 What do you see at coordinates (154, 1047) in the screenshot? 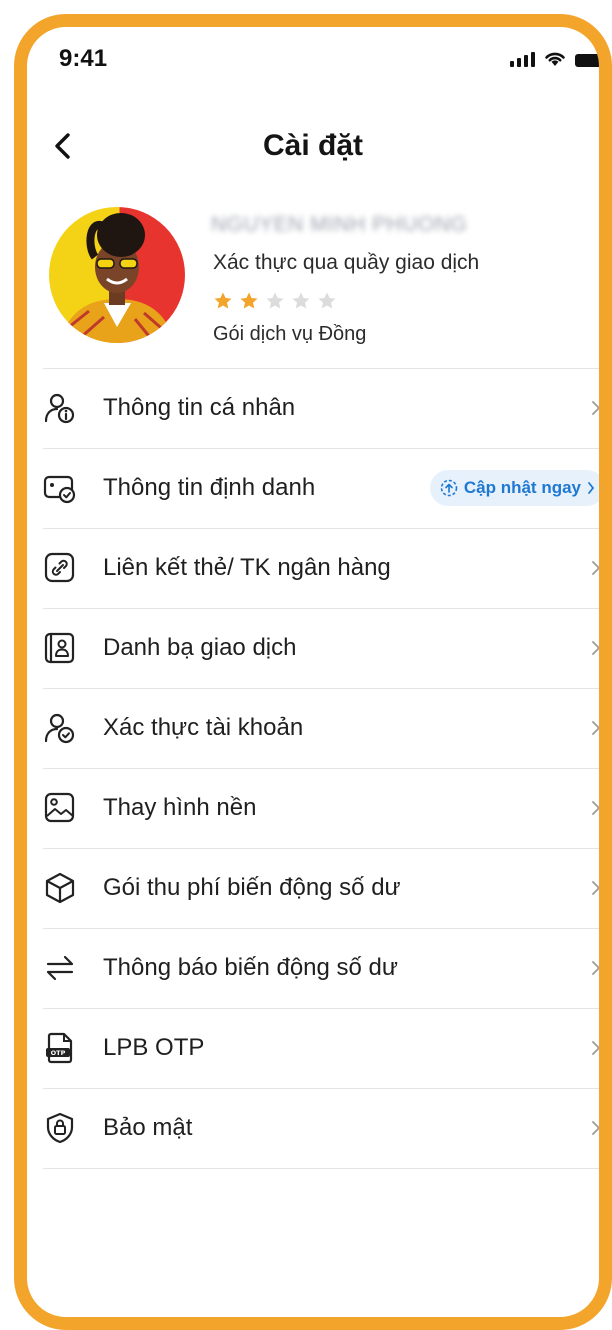
I see `menu-item-label: LPB OTP` at bounding box center [154, 1047].